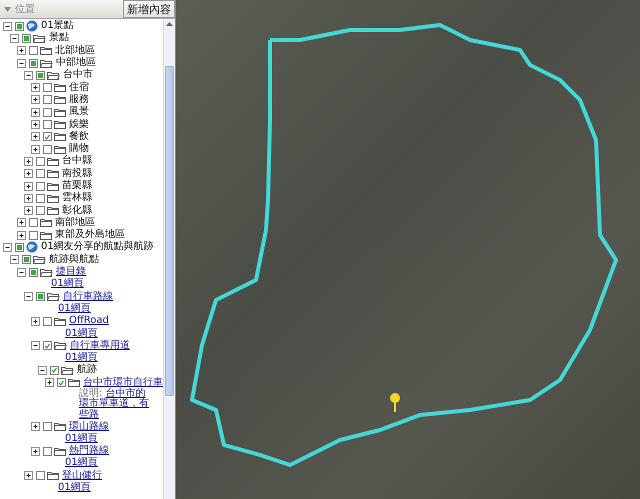 The width and height of the screenshot is (640, 499). What do you see at coordinates (57, 26) in the screenshot?
I see `tree-item-label: 01景點` at bounding box center [57, 26].